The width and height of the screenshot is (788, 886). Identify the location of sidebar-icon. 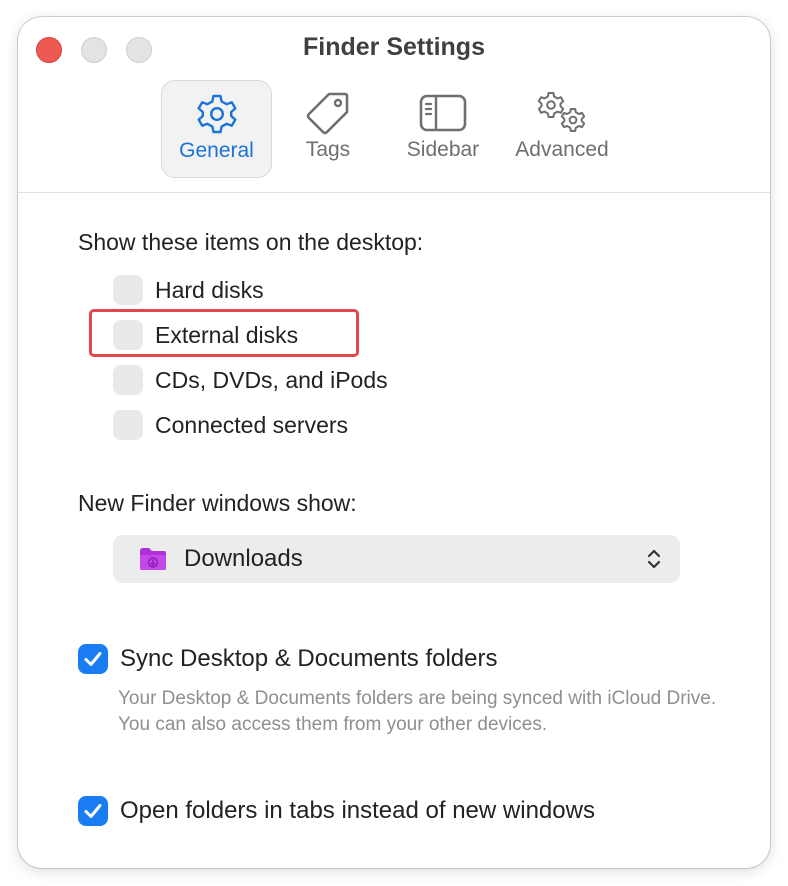
(443, 113).